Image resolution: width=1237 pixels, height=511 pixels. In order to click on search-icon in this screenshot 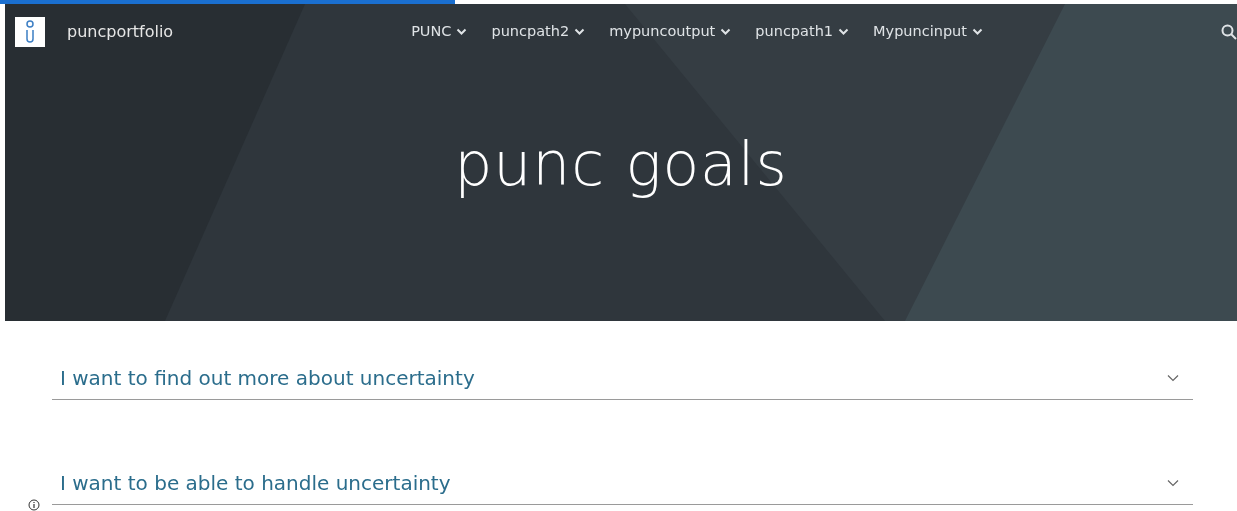, I will do `click(1229, 31)`.